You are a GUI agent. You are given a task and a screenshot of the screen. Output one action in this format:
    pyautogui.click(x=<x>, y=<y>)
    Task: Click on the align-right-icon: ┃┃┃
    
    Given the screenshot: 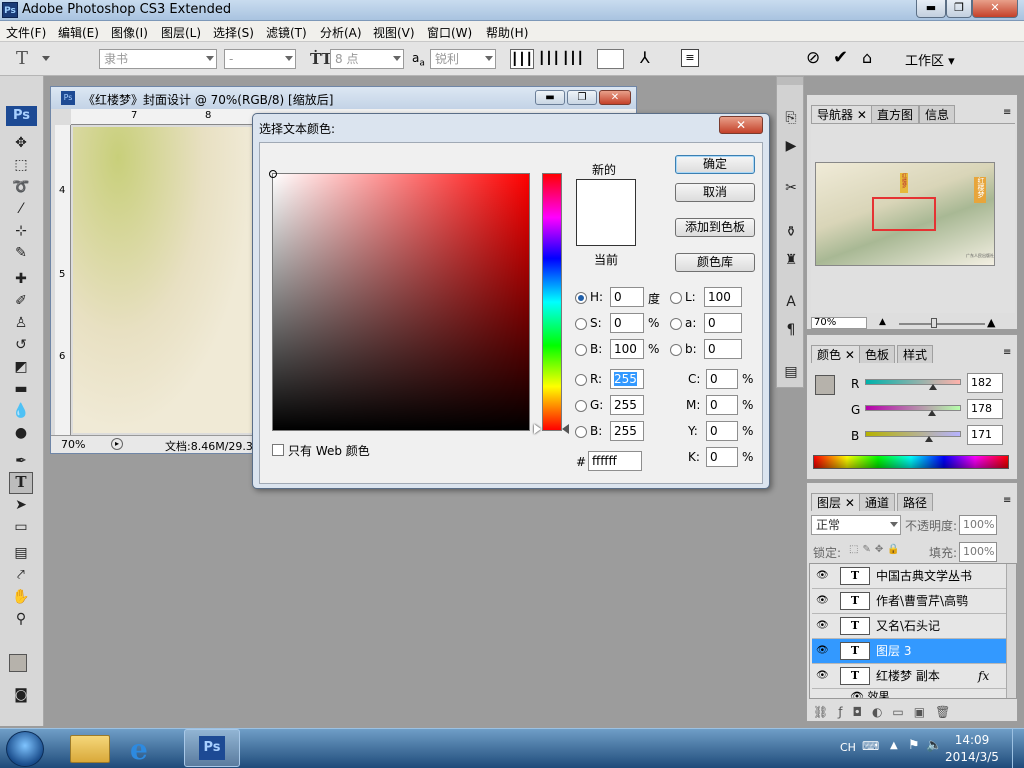 What is the action you would take?
    pyautogui.click(x=573, y=59)
    